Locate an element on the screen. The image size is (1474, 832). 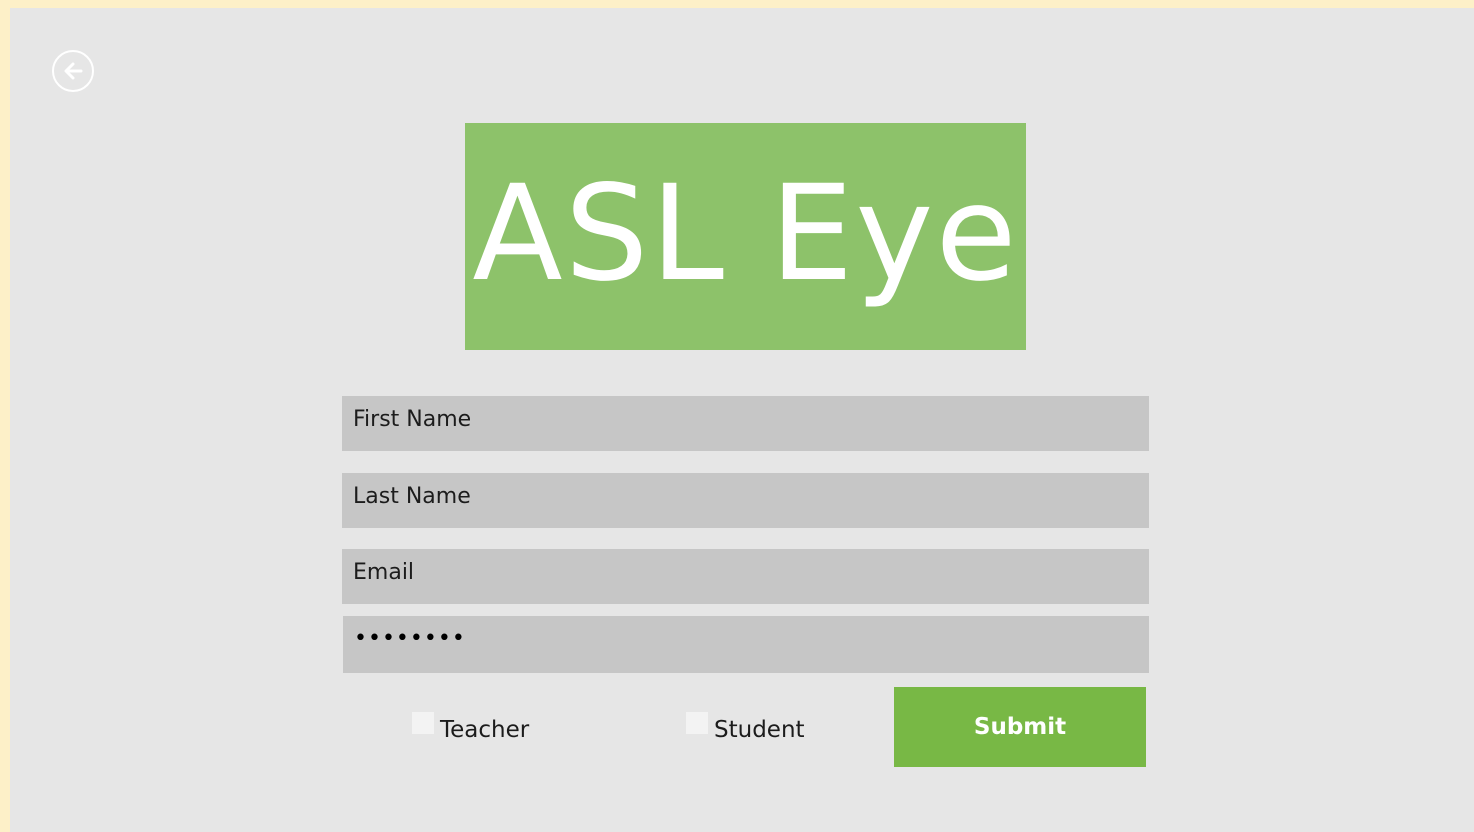
student-checkbox-group: Student is located at coordinates (745, 727).